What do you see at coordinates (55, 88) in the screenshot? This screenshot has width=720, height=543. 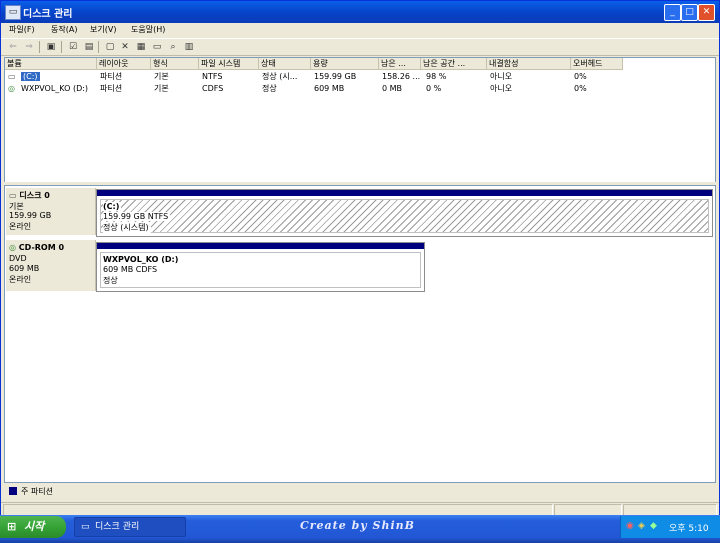 I see `volume-name: WXPVOL_KO (D:)` at bounding box center [55, 88].